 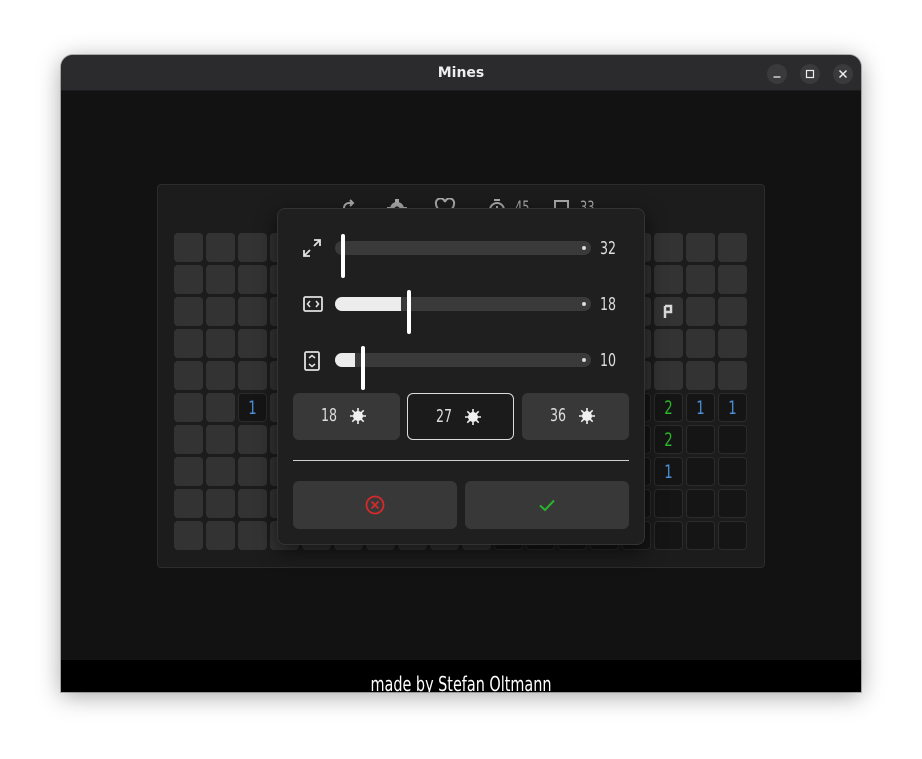 I want to click on width-icon, so click(x=313, y=304).